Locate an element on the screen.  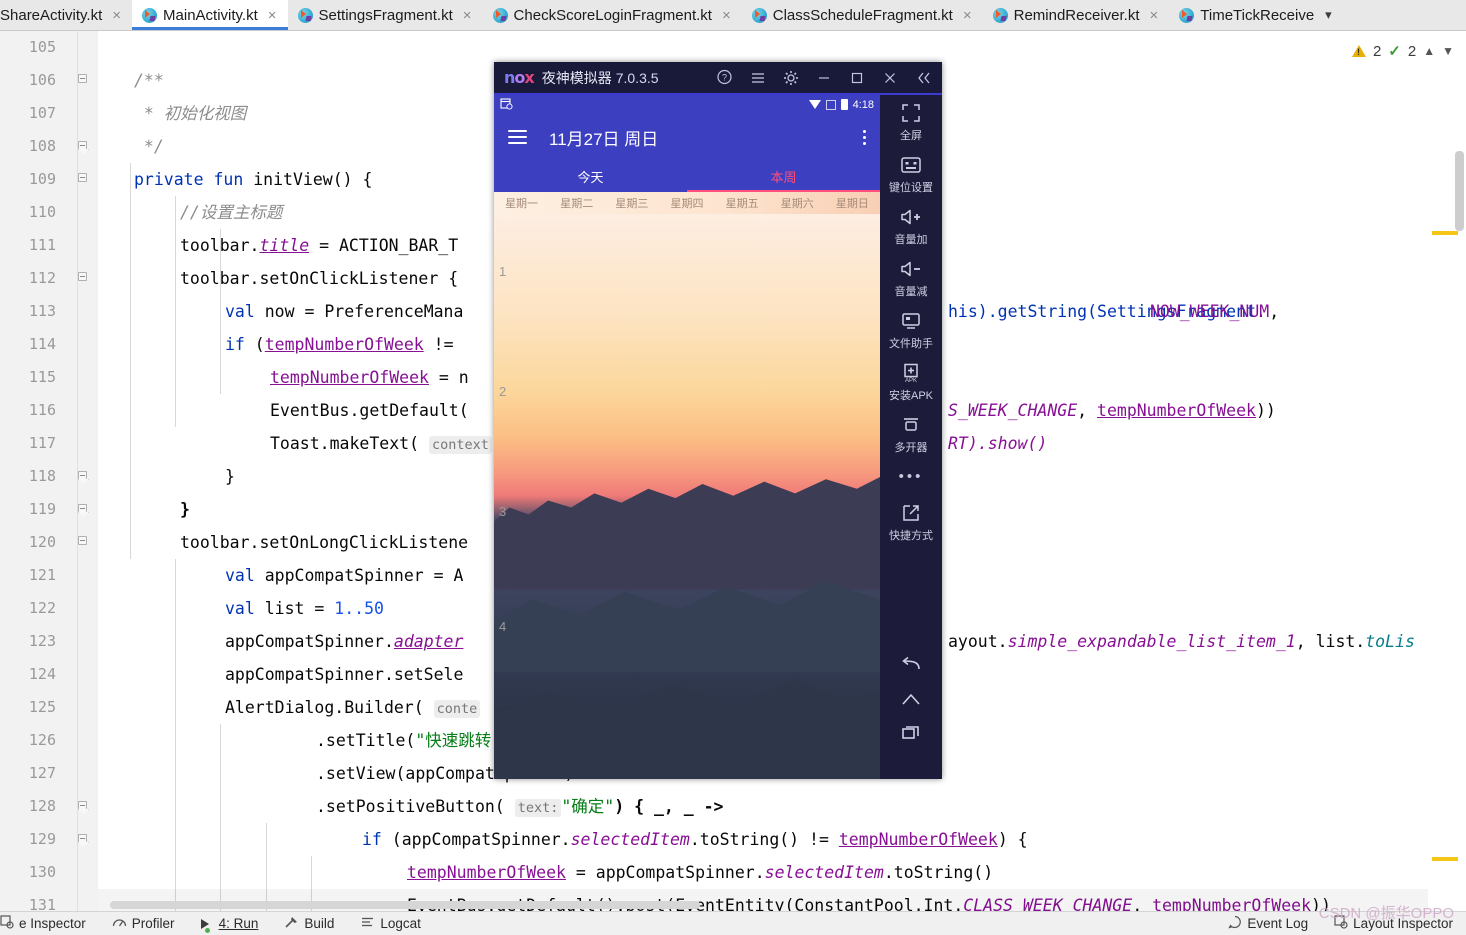
fullscreen-icon is located at coordinates (911, 113).